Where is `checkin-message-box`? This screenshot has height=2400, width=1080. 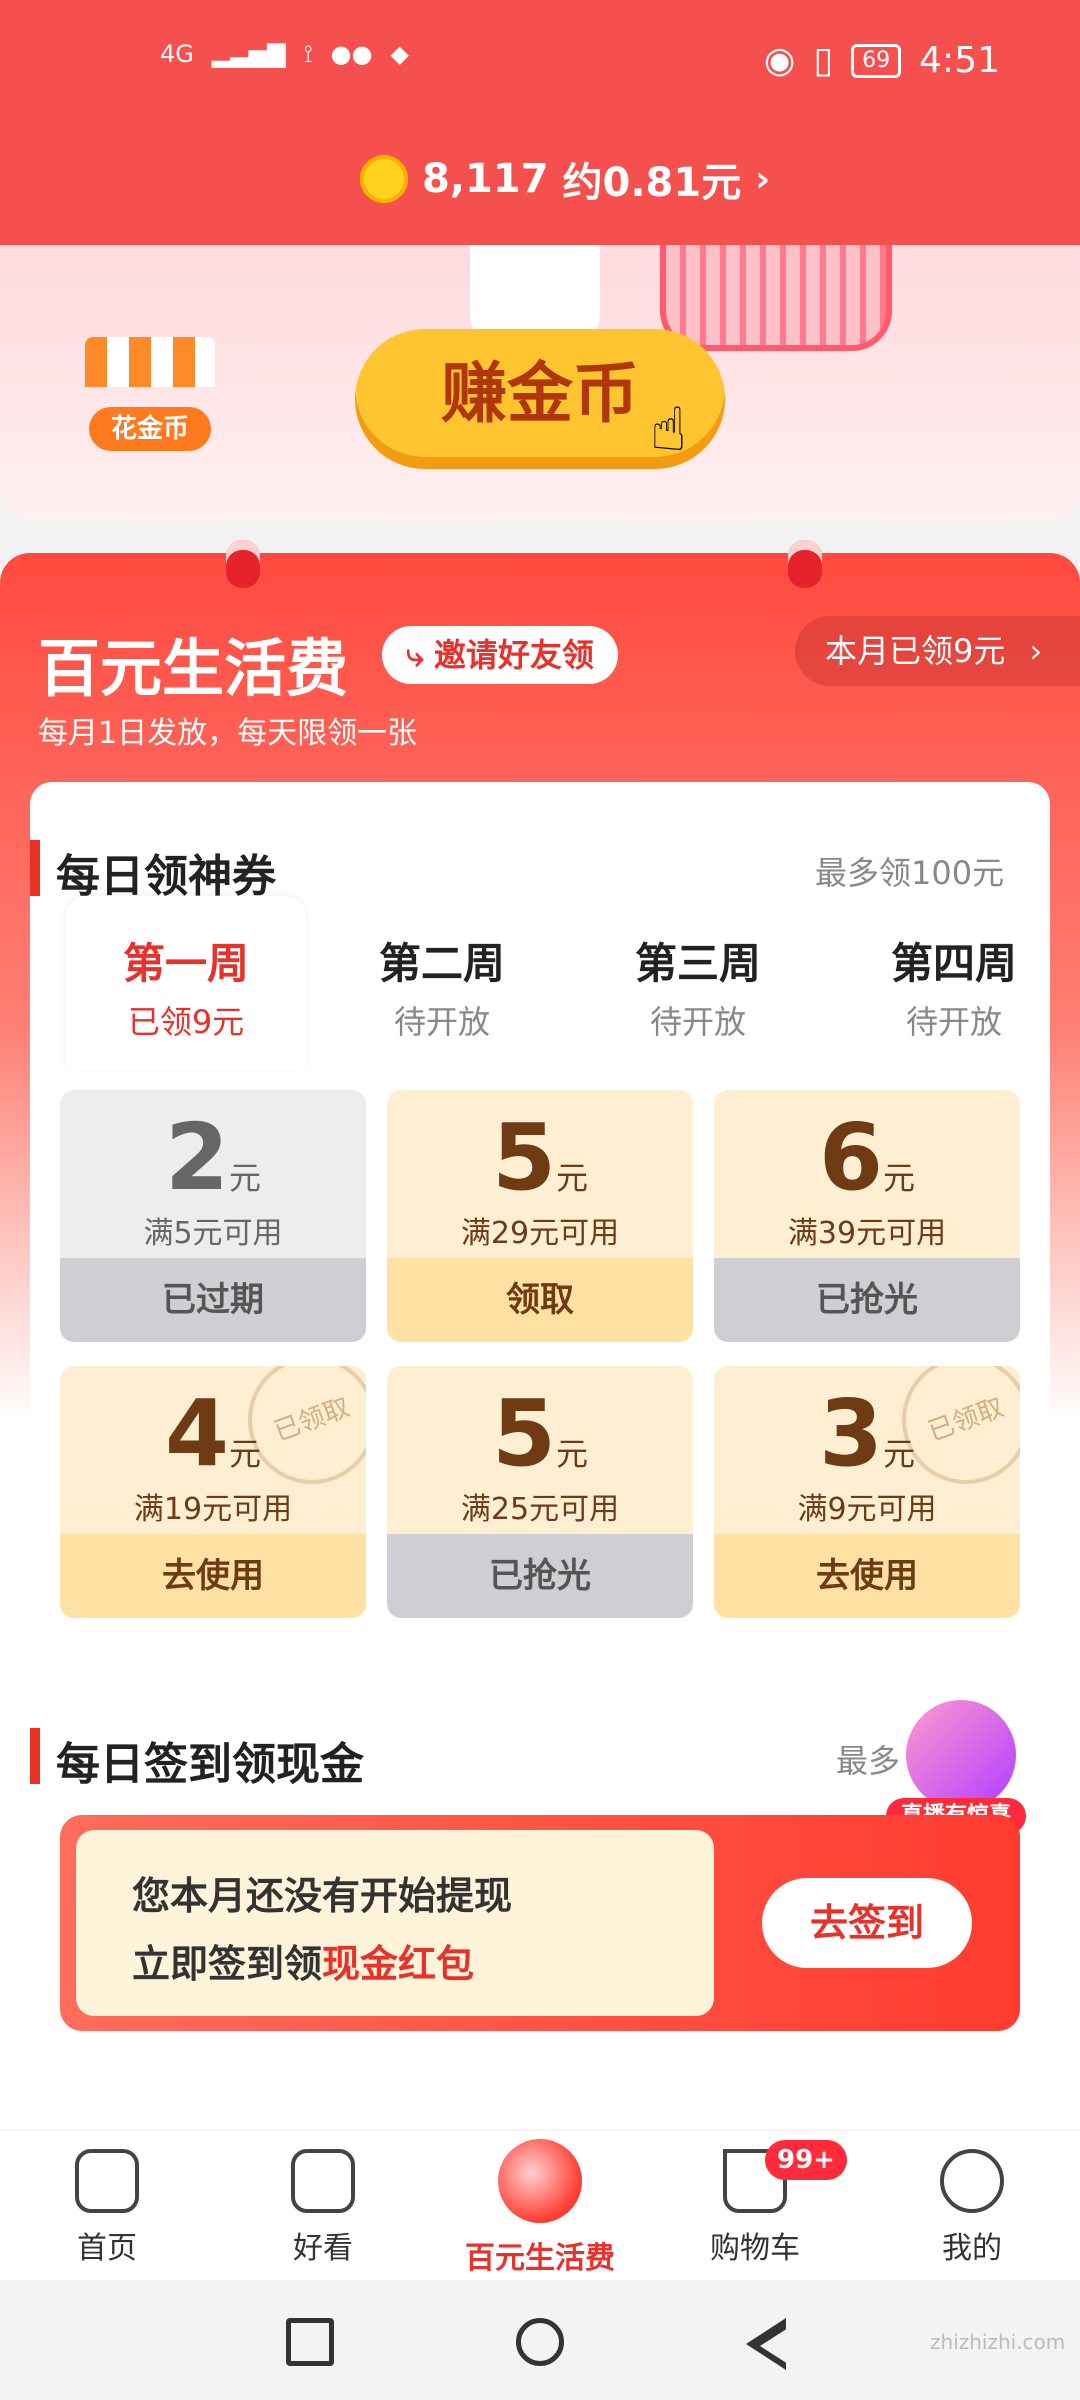 checkin-message-box is located at coordinates (395, 1923).